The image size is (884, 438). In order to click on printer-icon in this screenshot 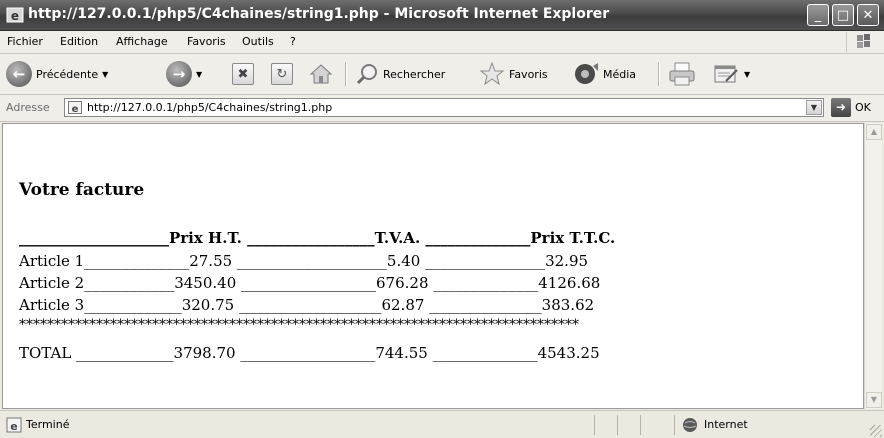, I will do `click(682, 74)`.